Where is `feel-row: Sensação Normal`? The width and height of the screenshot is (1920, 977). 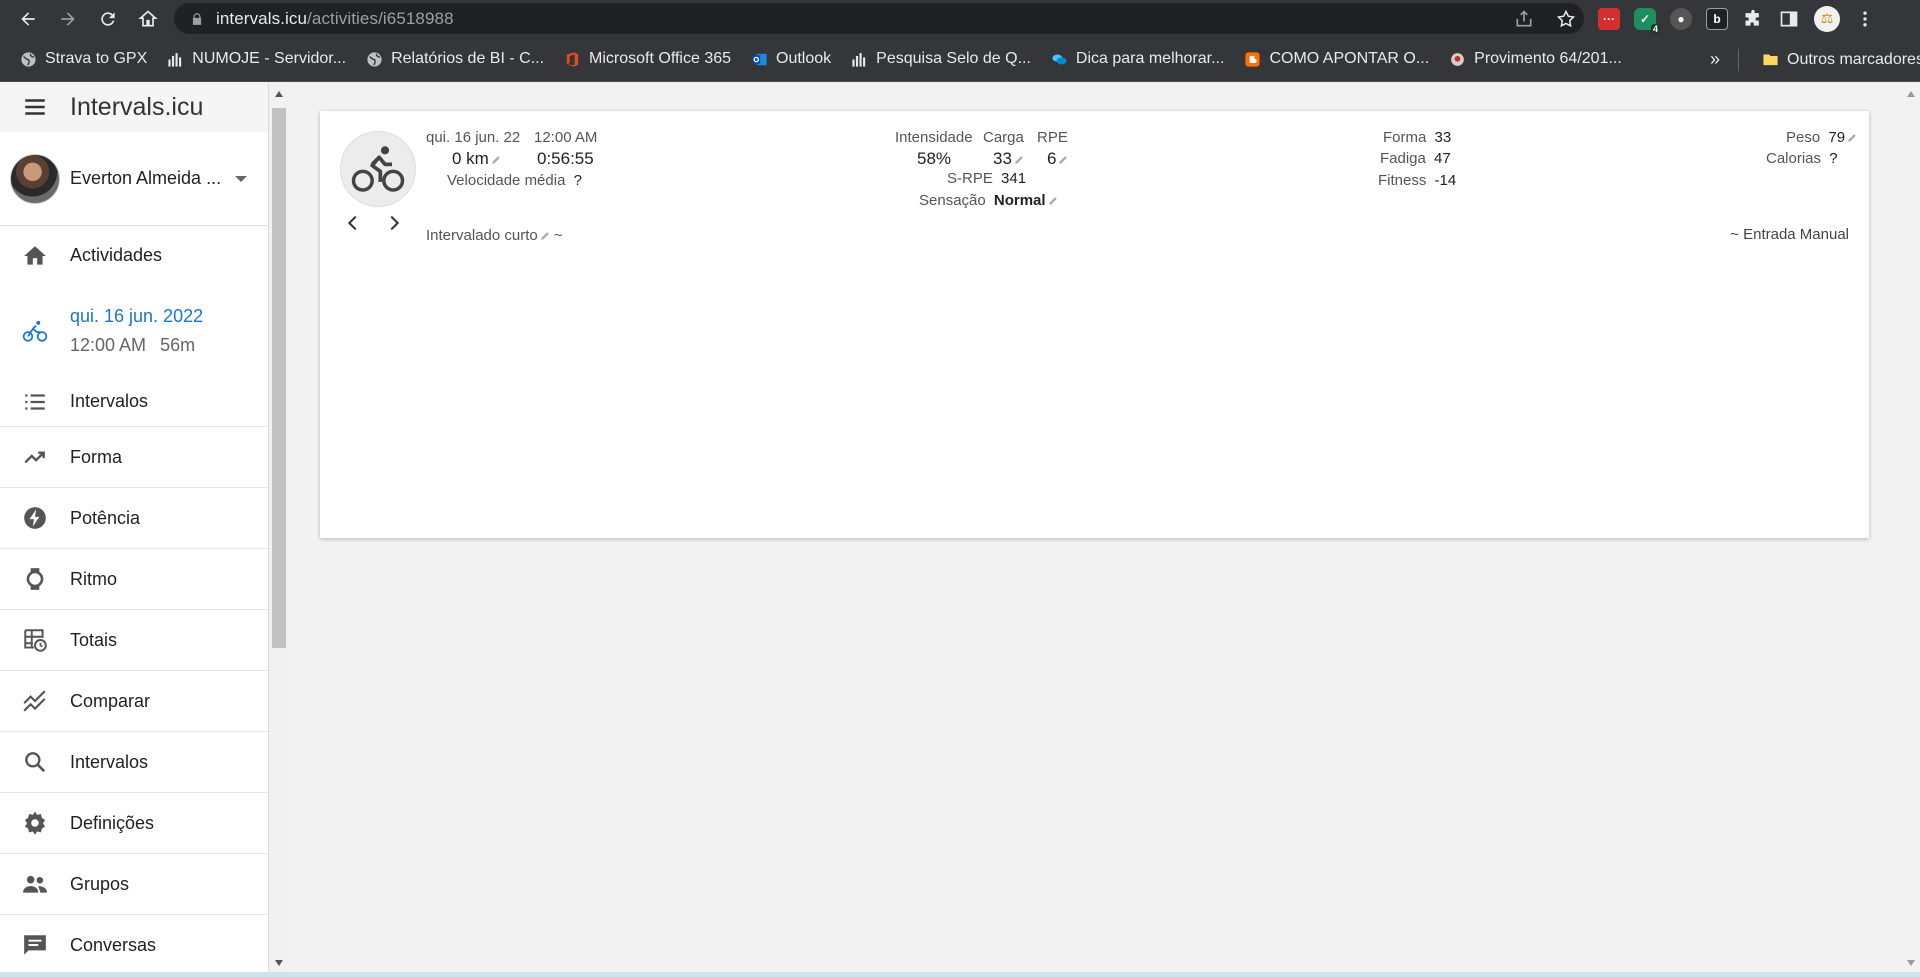 feel-row: Sensação Normal is located at coordinates (988, 200).